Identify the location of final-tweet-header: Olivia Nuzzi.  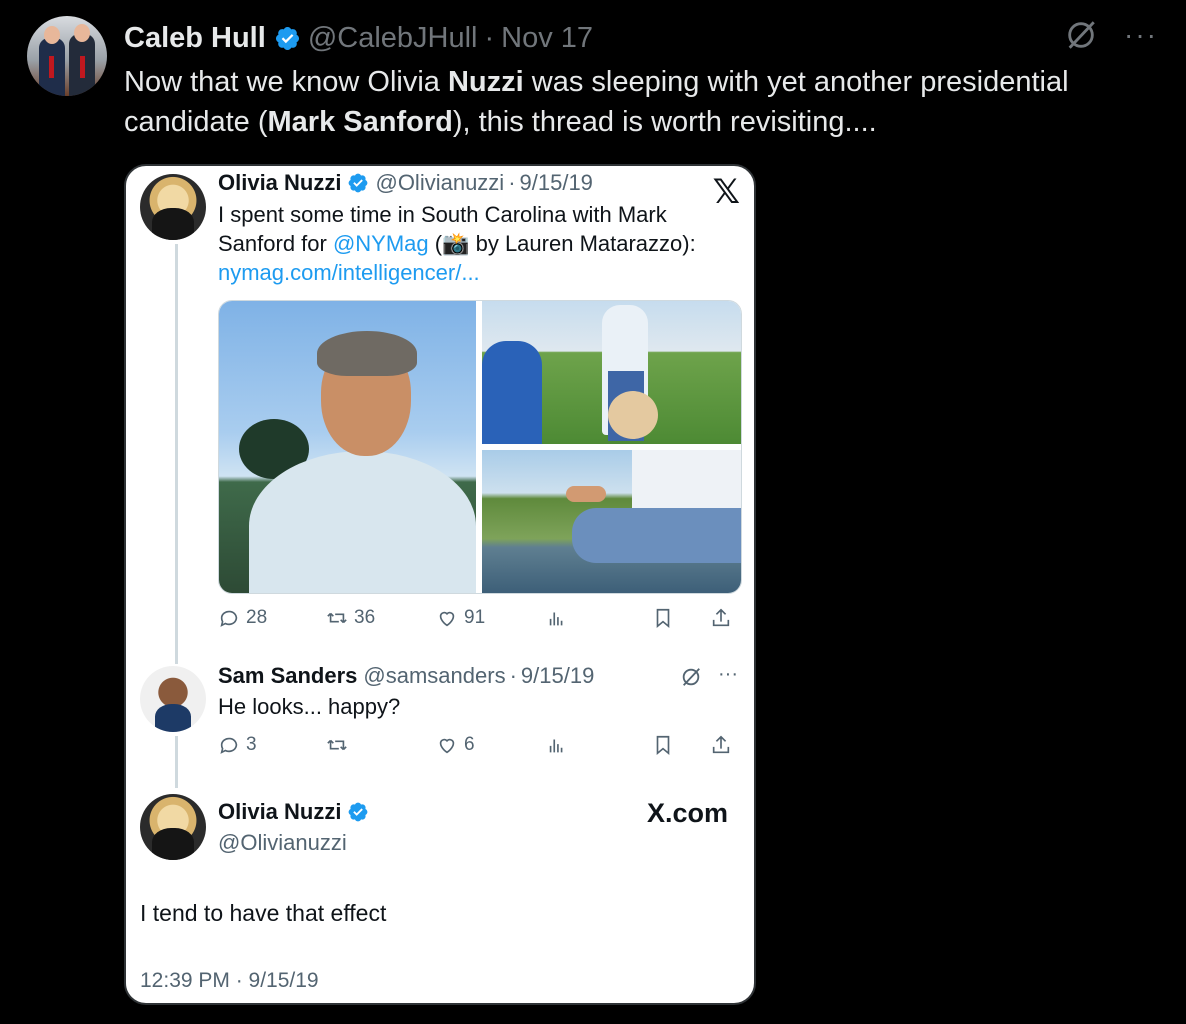
(296, 812).